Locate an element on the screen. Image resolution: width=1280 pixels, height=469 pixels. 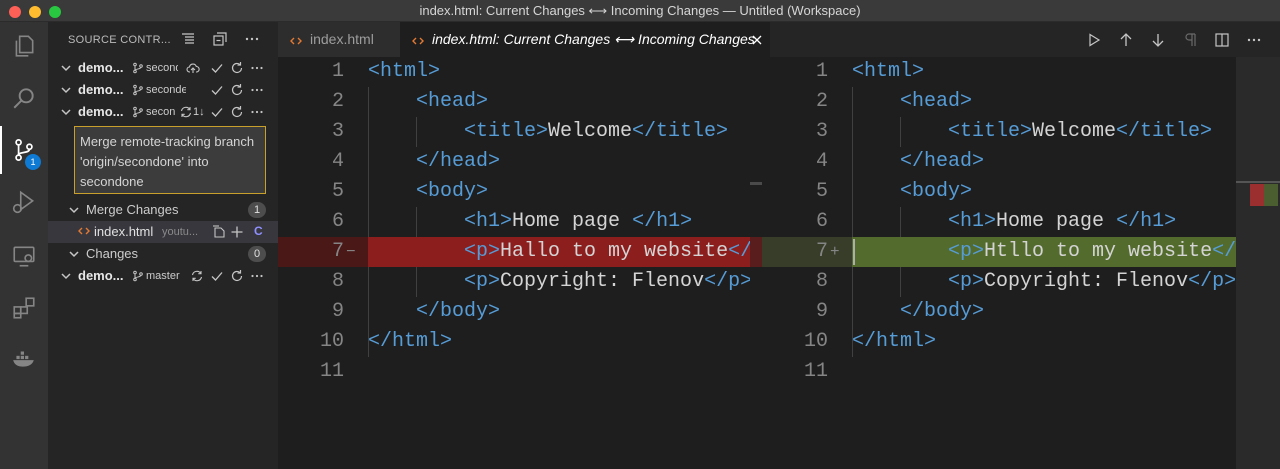
tag-open: </html> is located at coordinates (894, 341).